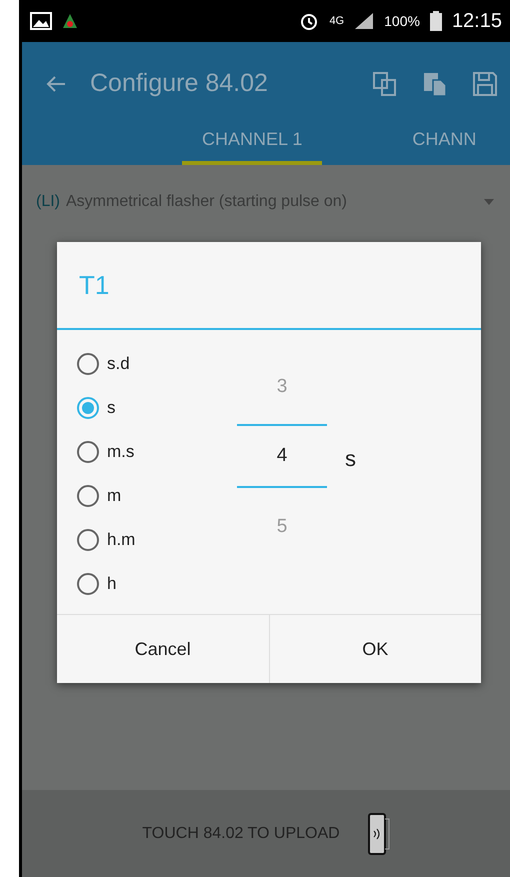  I want to click on channel-tab: CHANN, so click(444, 145).